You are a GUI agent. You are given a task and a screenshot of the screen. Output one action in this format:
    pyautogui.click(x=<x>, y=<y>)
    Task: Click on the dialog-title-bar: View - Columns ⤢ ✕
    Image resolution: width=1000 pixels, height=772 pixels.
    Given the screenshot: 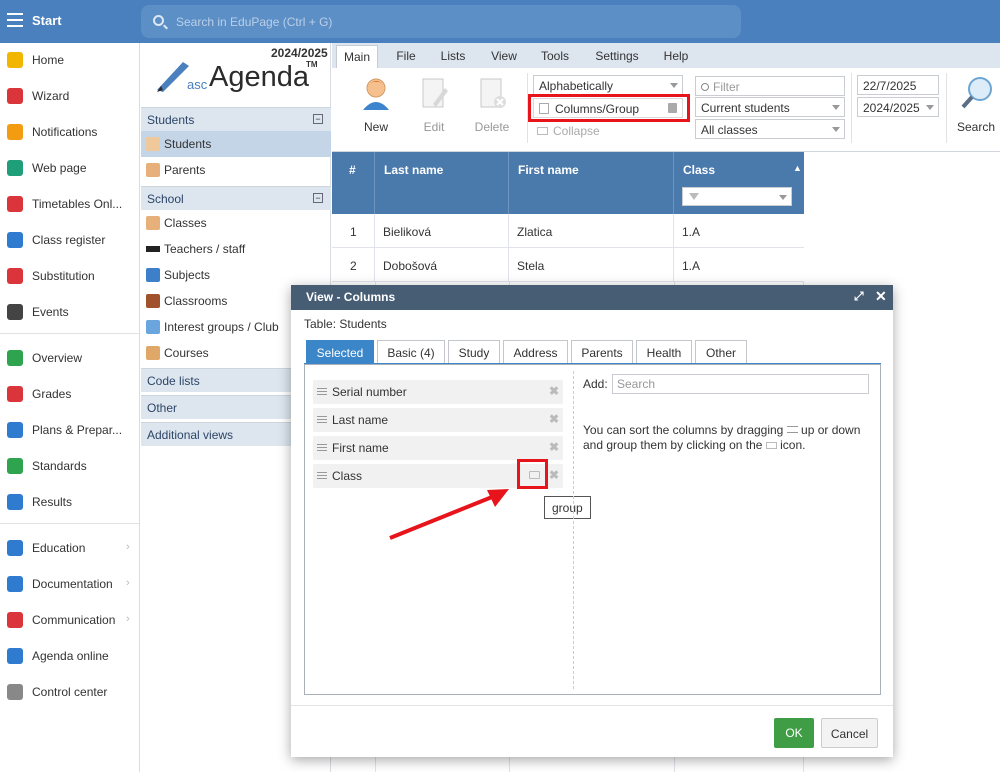 What is the action you would take?
    pyautogui.click(x=592, y=297)
    